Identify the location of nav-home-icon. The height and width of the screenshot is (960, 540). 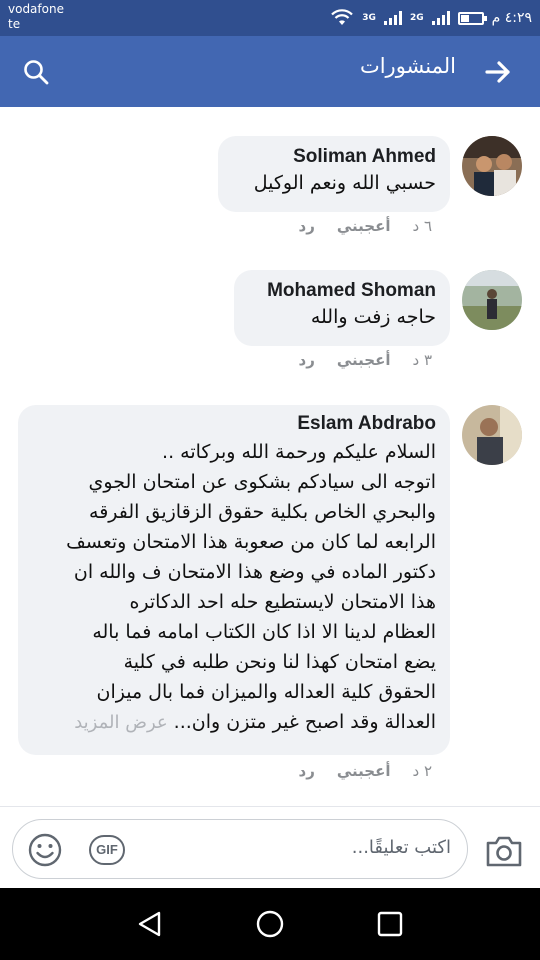
(270, 924).